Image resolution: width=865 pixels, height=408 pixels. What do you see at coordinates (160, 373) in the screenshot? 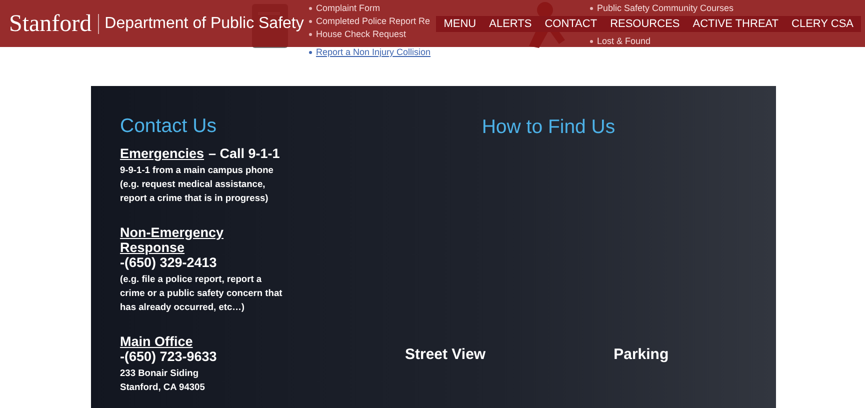
I see `details-text: 233 Bonair Siding` at bounding box center [160, 373].